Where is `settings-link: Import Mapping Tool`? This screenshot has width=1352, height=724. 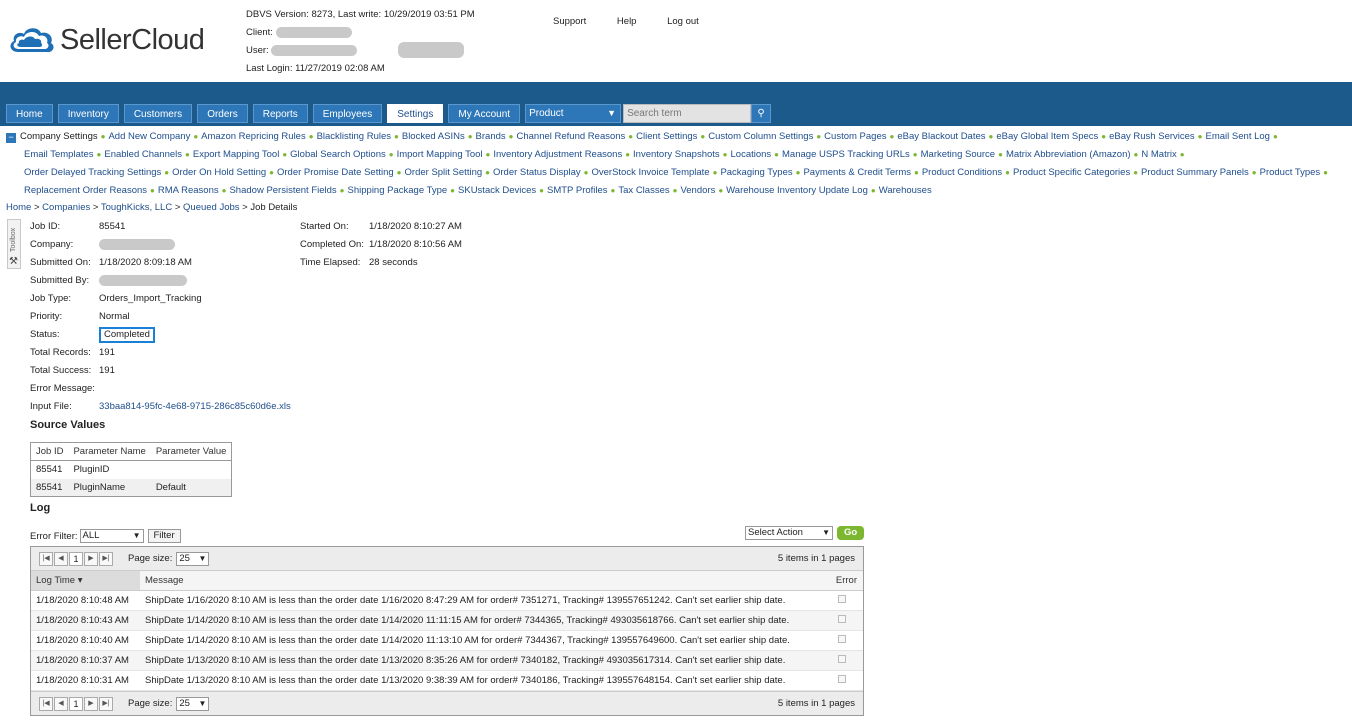 settings-link: Import Mapping Tool is located at coordinates (440, 154).